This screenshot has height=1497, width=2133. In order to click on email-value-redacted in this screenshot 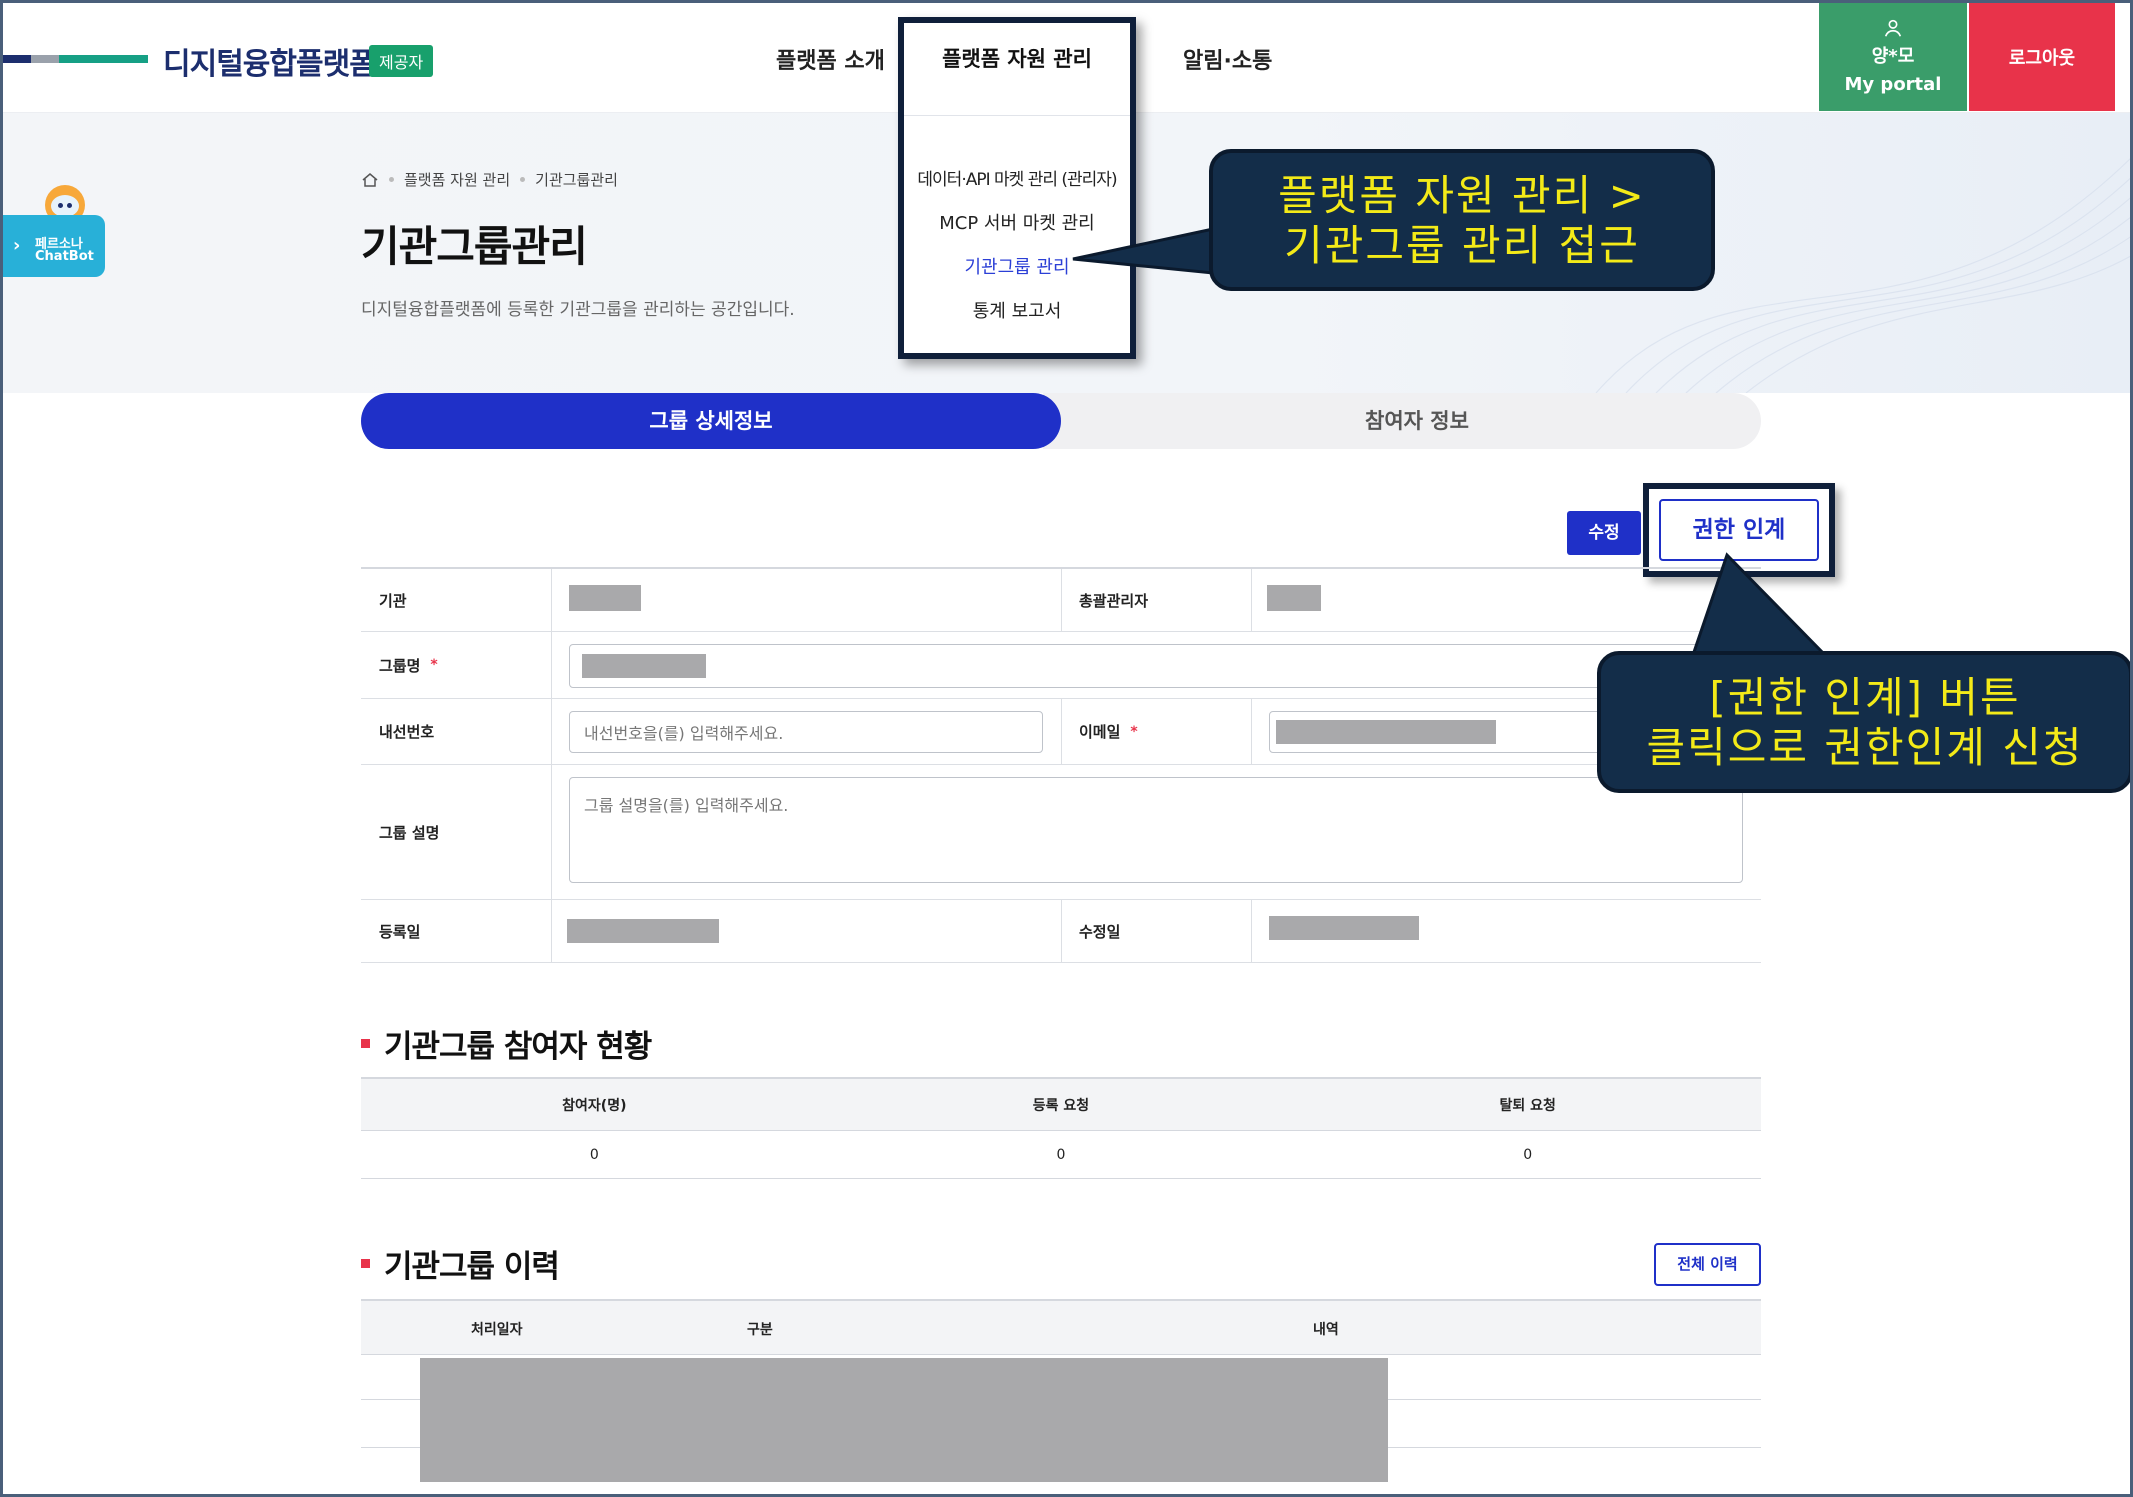, I will do `click(1386, 732)`.